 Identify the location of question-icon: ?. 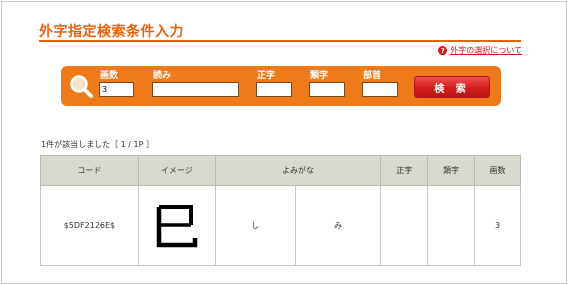
(443, 50).